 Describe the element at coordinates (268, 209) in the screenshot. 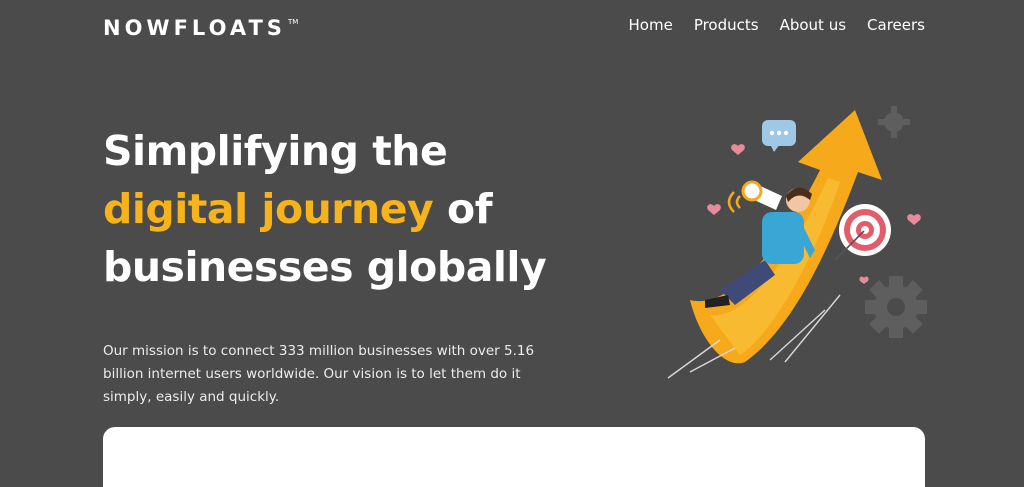

I see `hero-accent-text: digital journey` at that location.